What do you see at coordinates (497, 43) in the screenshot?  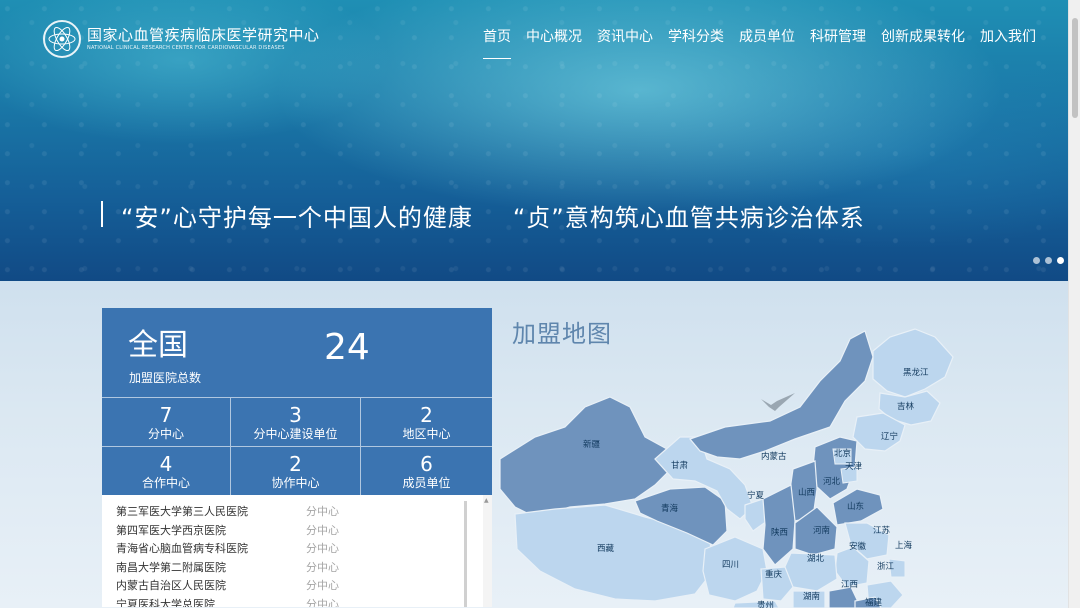 I see `nav-home: 首页` at bounding box center [497, 43].